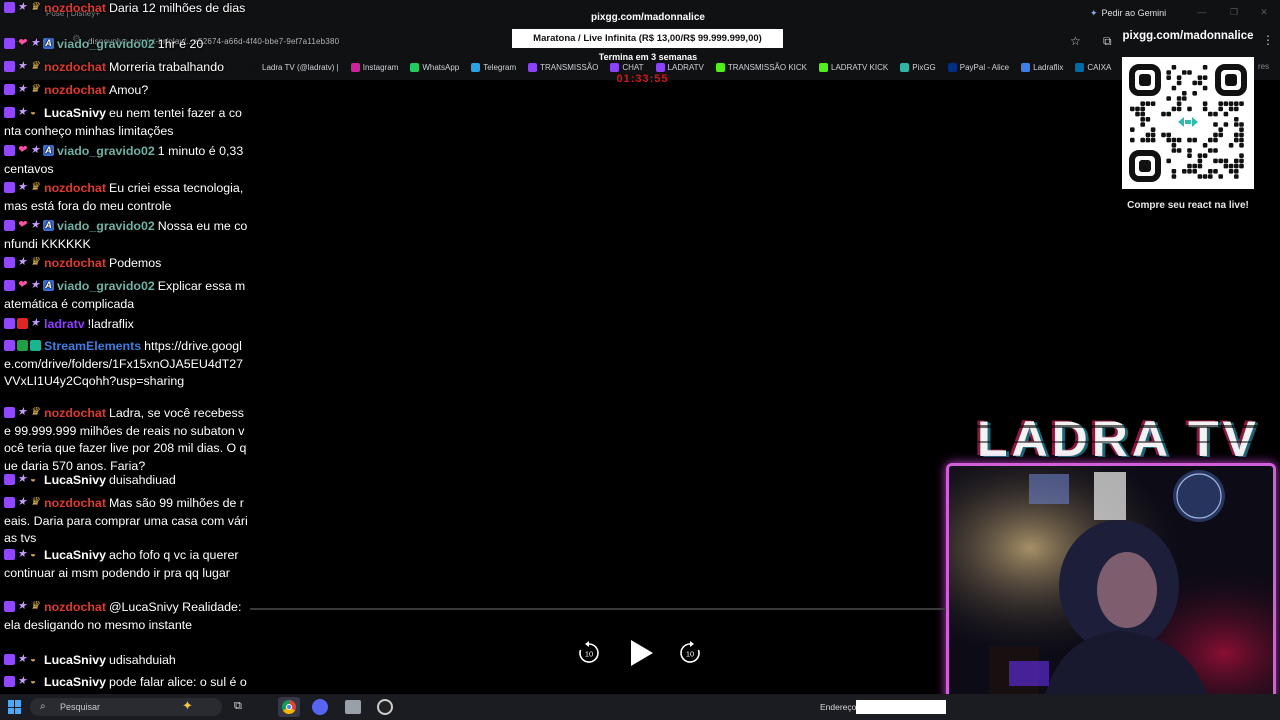 The image size is (1280, 720). I want to click on bookmark-item: Instagram, so click(374, 67).